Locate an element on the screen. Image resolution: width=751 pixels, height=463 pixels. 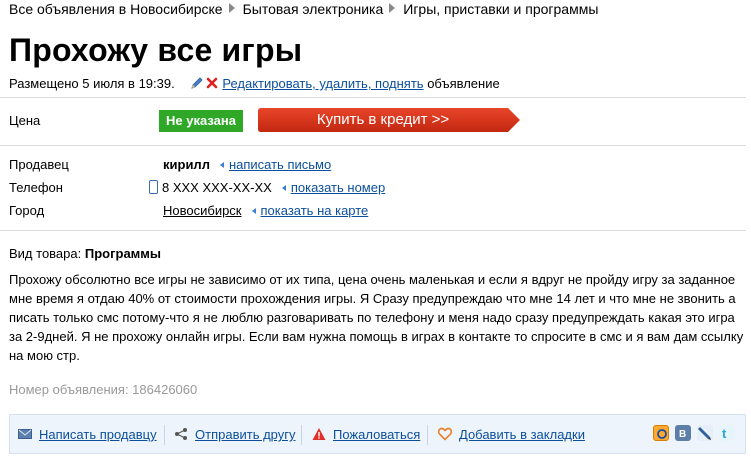
phone-number: 8 XXX XXX-XX-XX is located at coordinates (217, 187).